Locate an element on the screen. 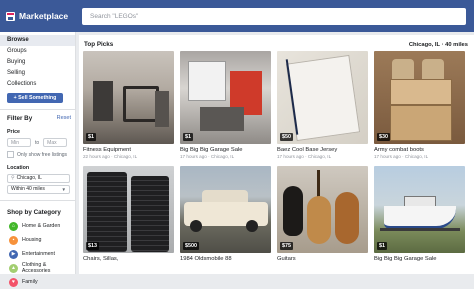  price-badge: $30 is located at coordinates (383, 137).